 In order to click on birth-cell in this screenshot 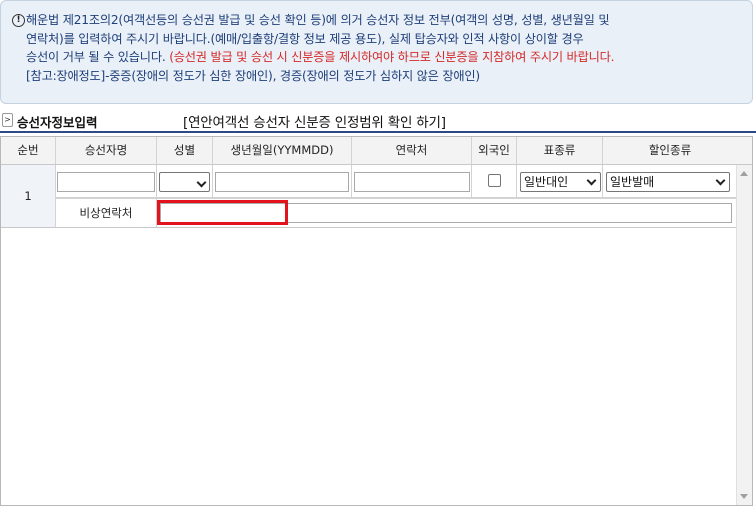, I will do `click(282, 181)`.